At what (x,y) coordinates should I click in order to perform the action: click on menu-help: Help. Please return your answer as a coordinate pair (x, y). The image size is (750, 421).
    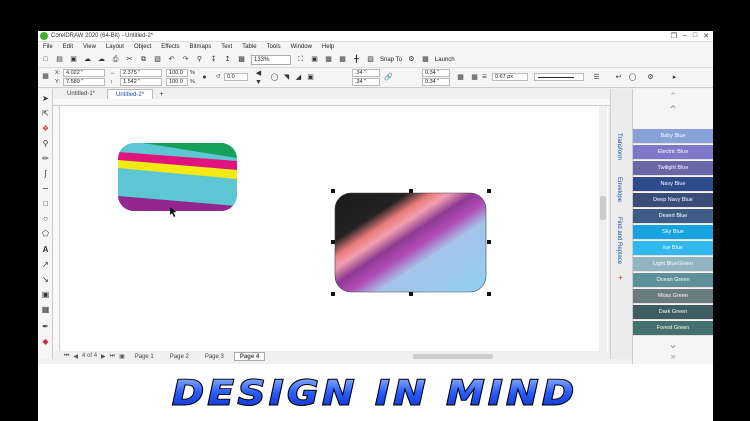
    Looking at the image, I should click on (328, 47).